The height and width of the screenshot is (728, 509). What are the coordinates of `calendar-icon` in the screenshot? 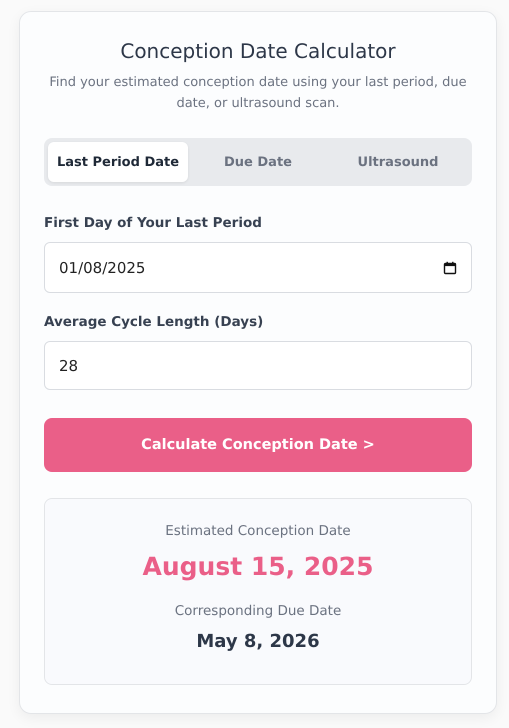 It's located at (450, 267).